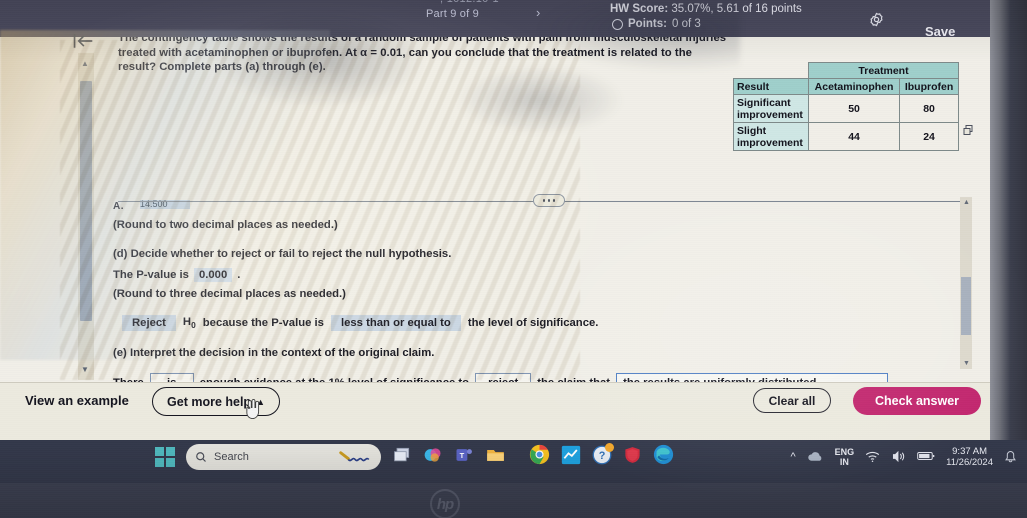 The height and width of the screenshot is (518, 1027). I want to click on answer-panel-scrollbar: ▲ ▼, so click(966, 283).